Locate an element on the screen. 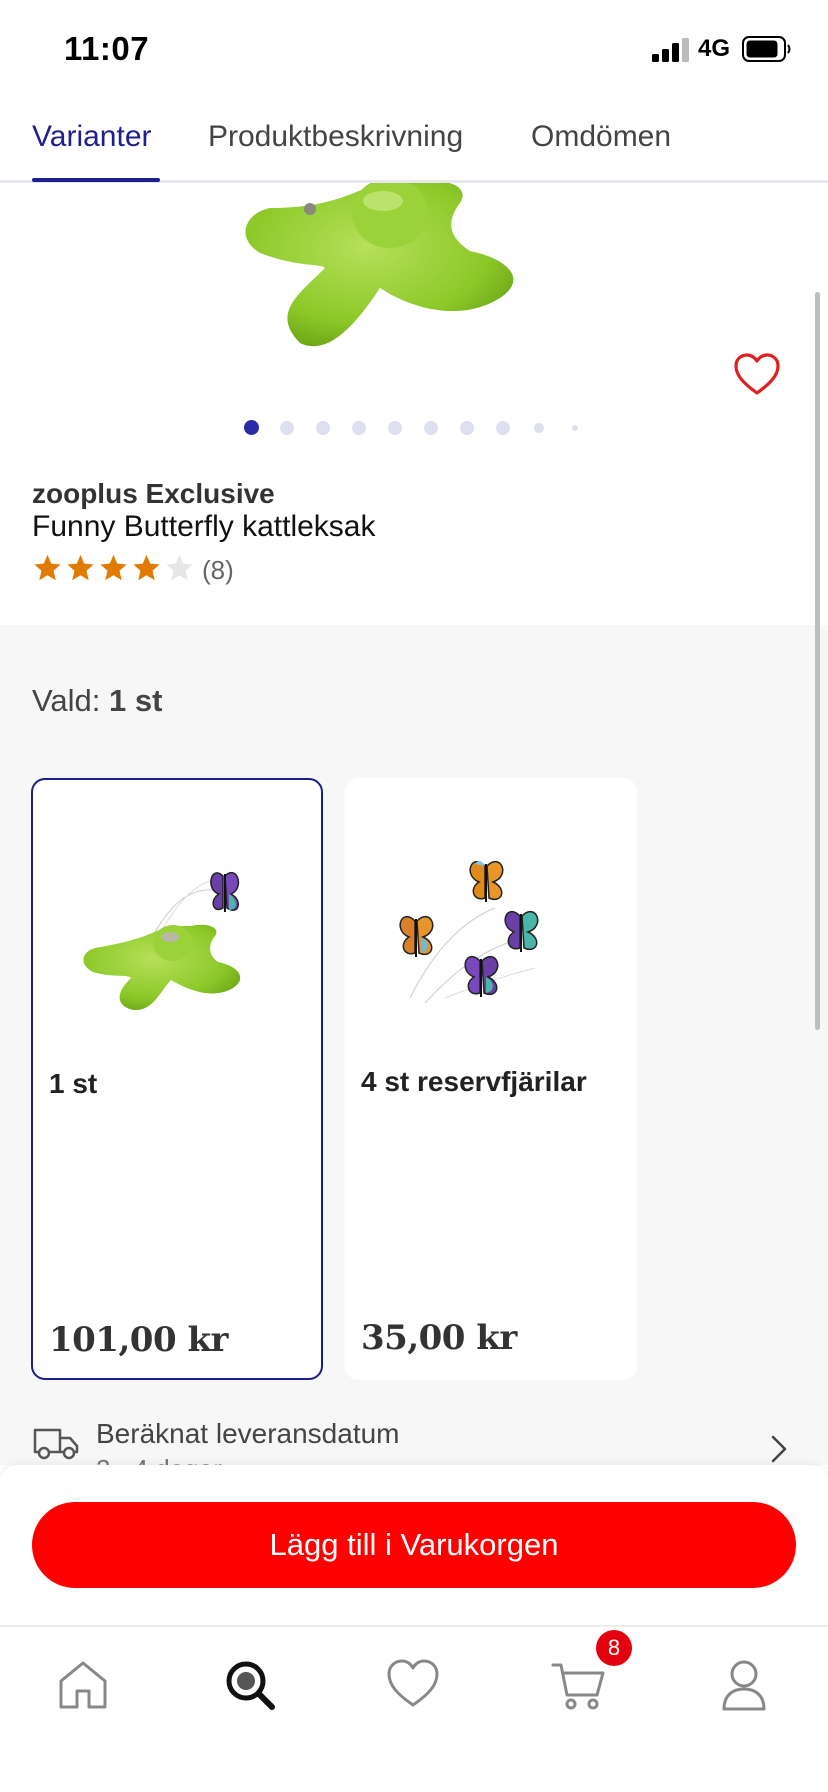  tab-bar: Varianter Produktbeskrivning Omdömen is located at coordinates (414, 151).